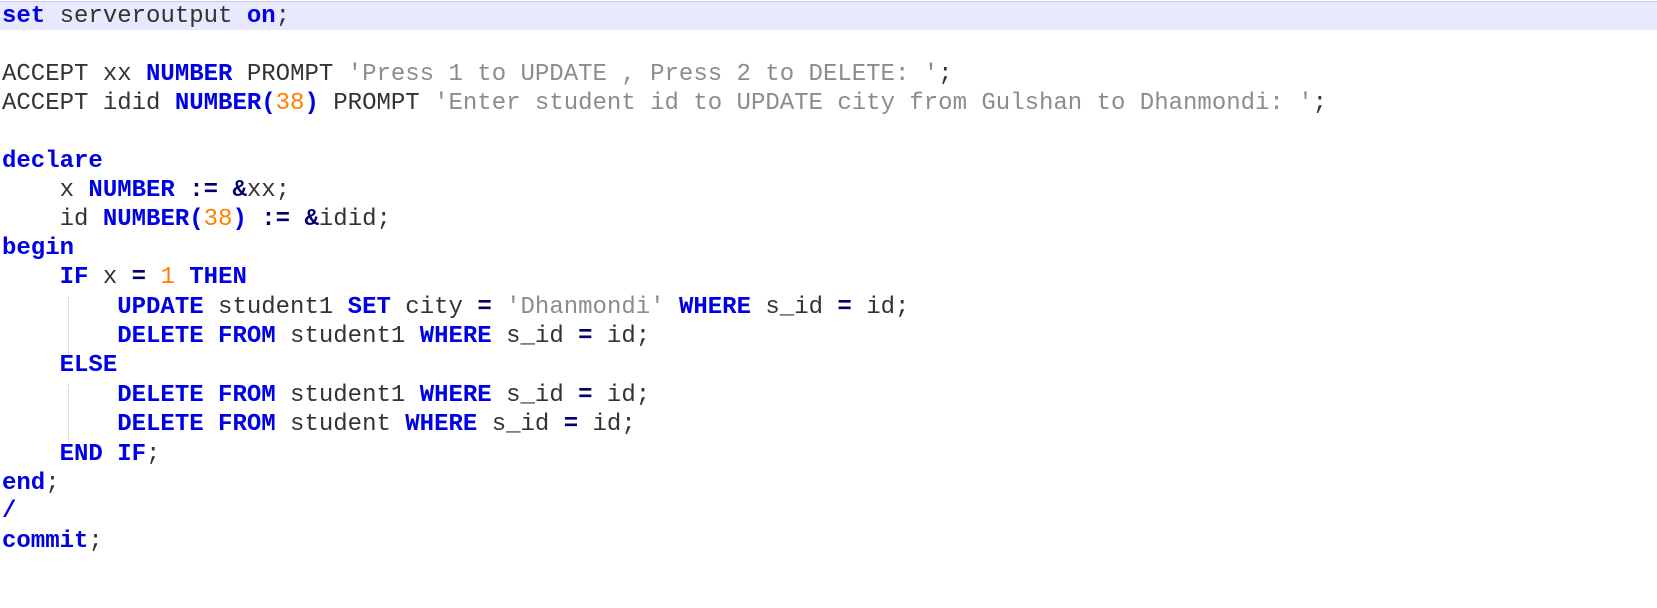  I want to click on keyword-token: declare, so click(52, 161).